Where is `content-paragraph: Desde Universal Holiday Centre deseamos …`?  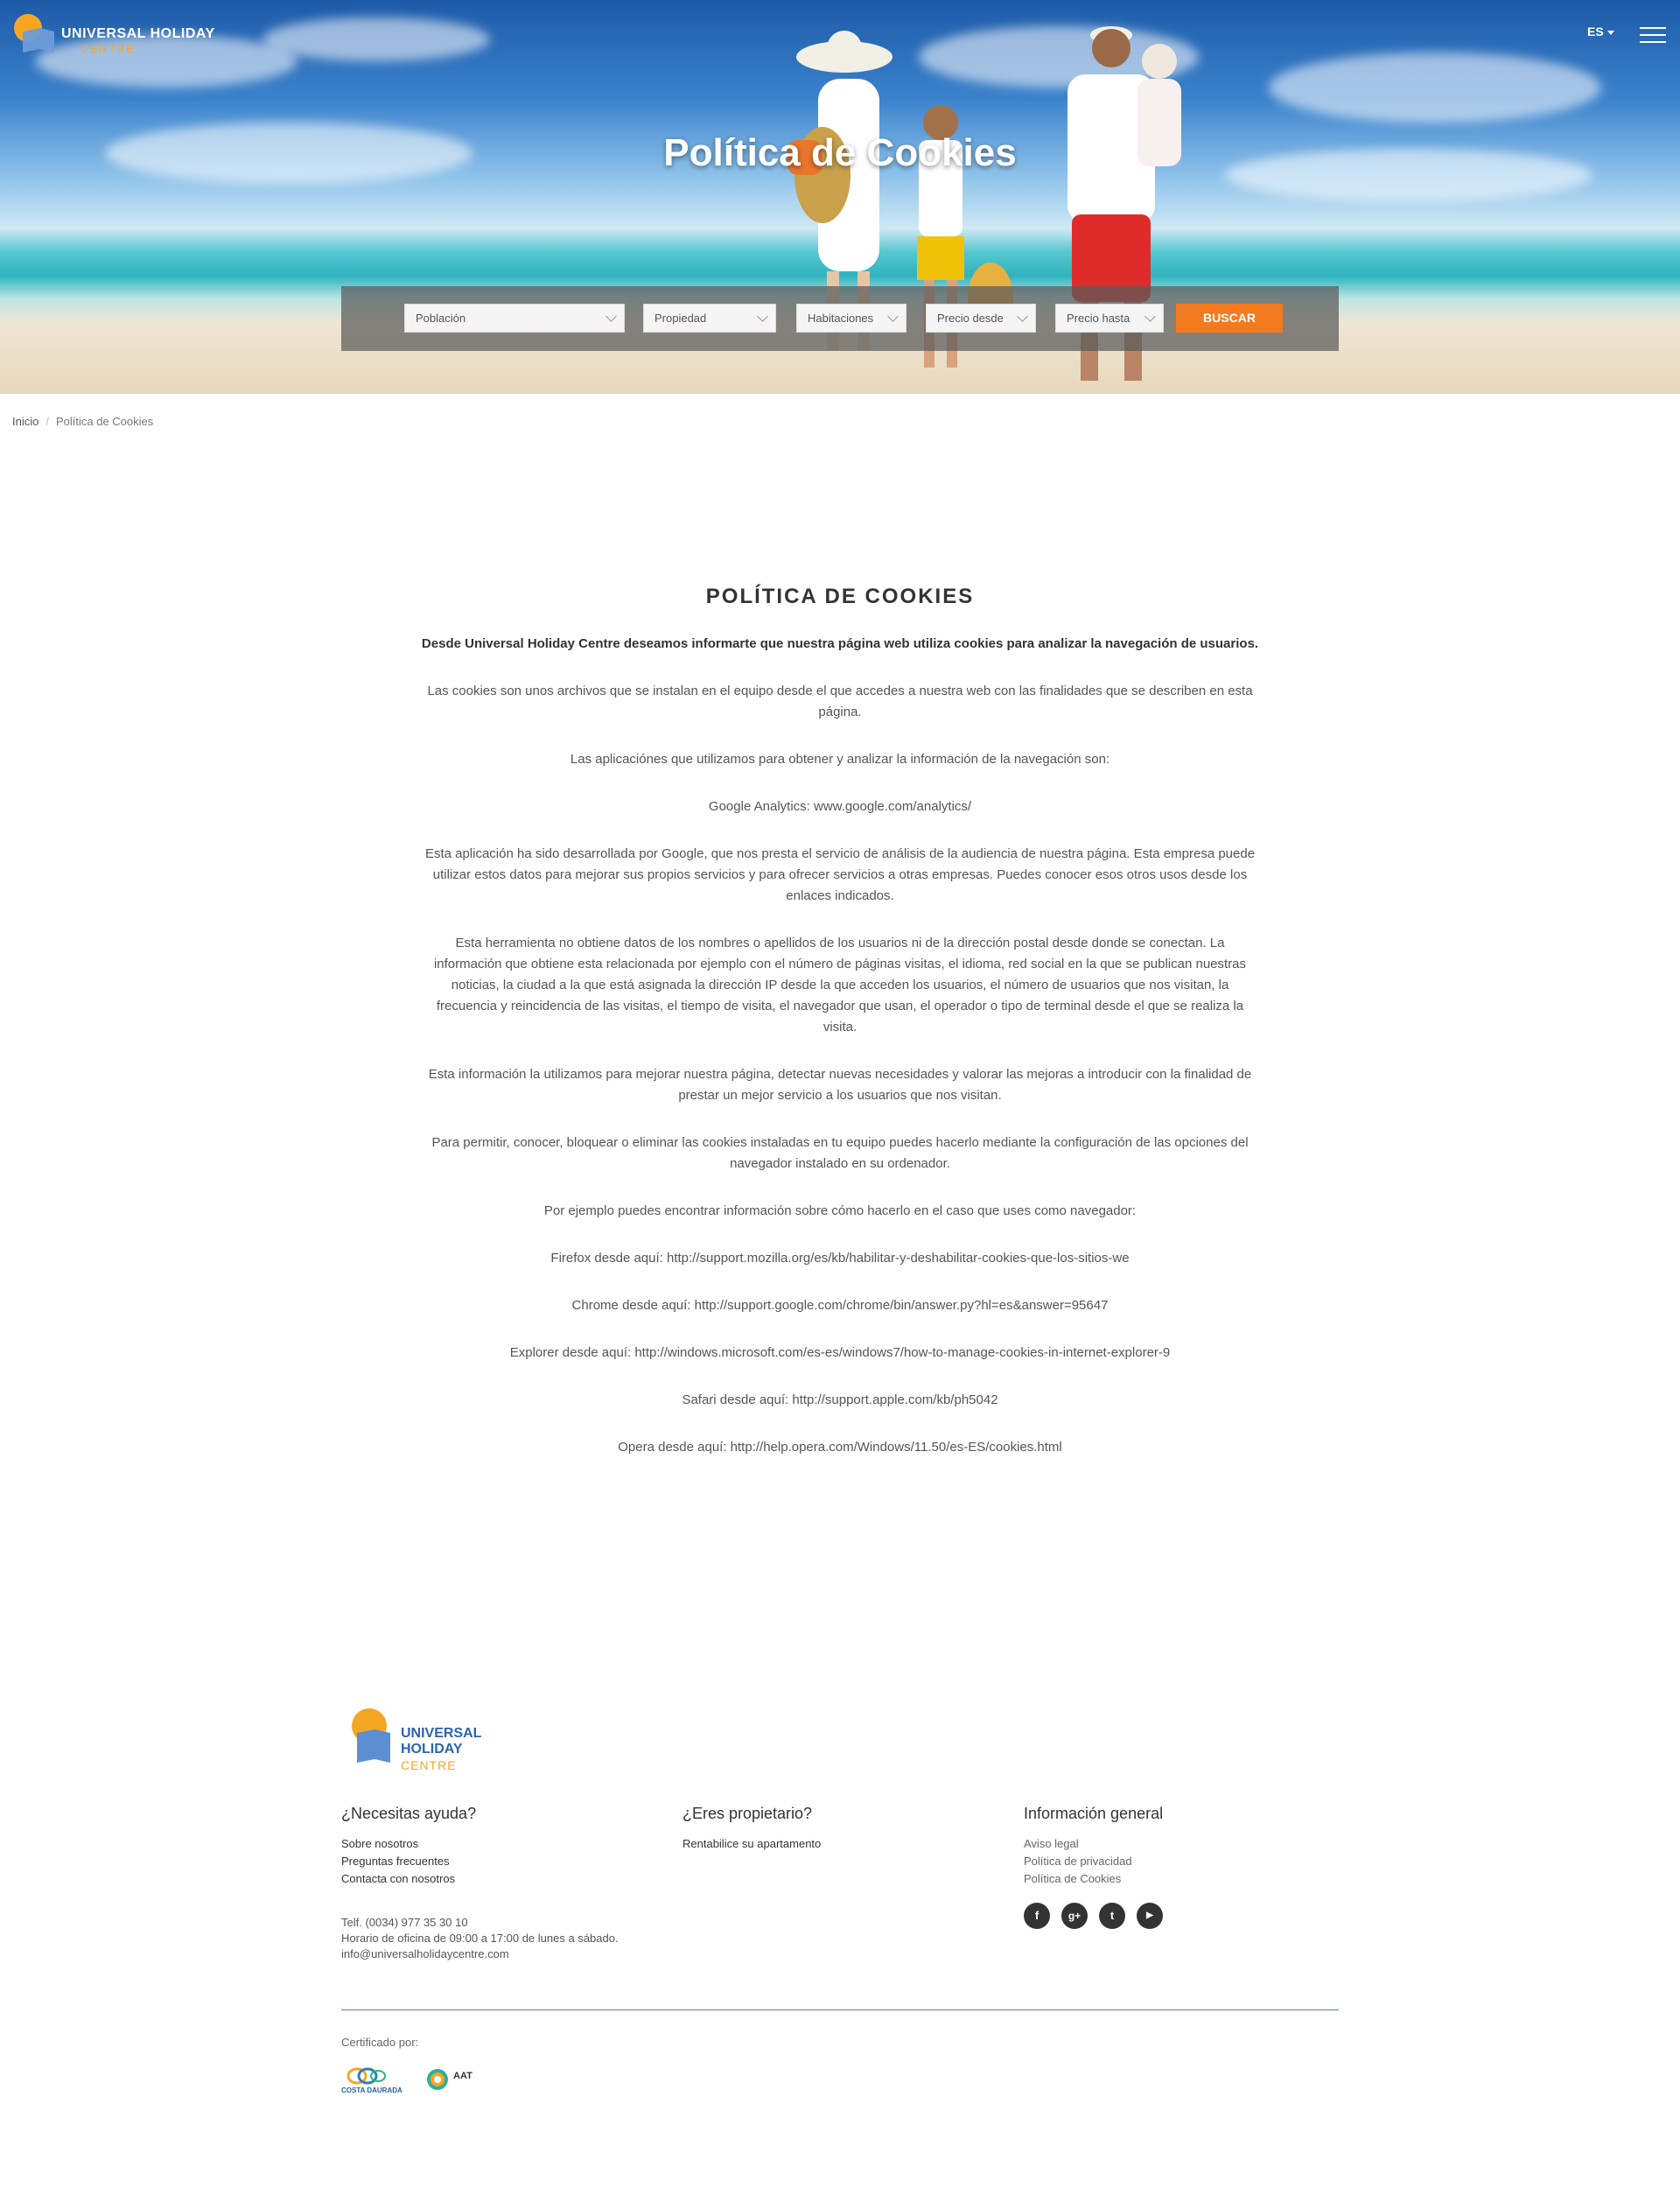
content-paragraph: Desde Universal Holiday Centre deseamos … is located at coordinates (840, 643).